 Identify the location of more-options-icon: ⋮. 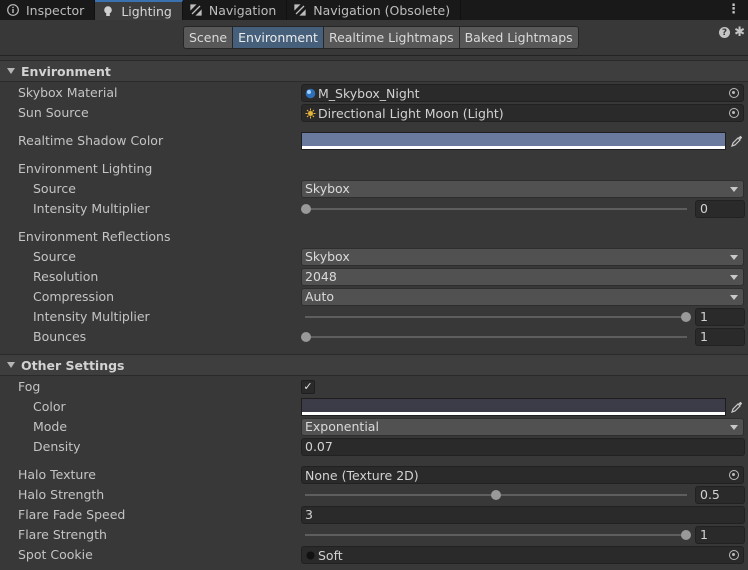
(733, 9).